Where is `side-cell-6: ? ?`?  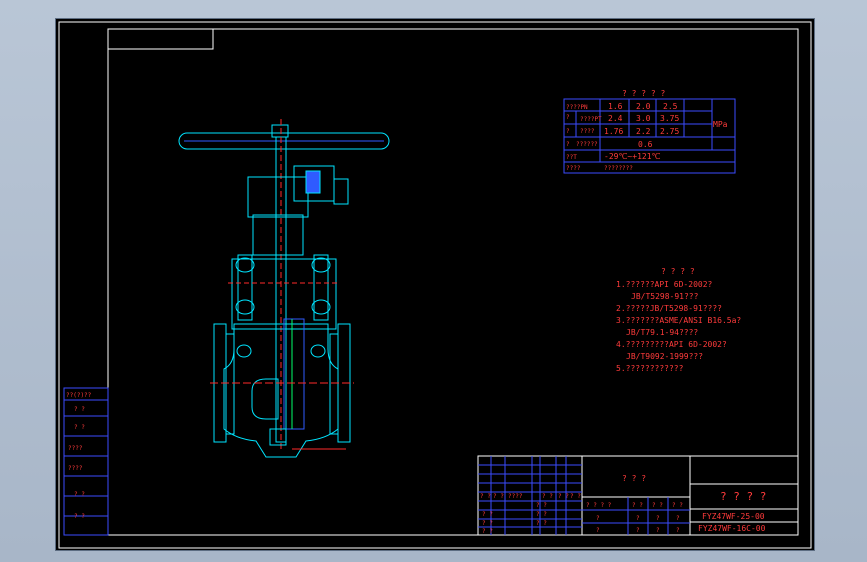 side-cell-6: ? ? is located at coordinates (79, 516).